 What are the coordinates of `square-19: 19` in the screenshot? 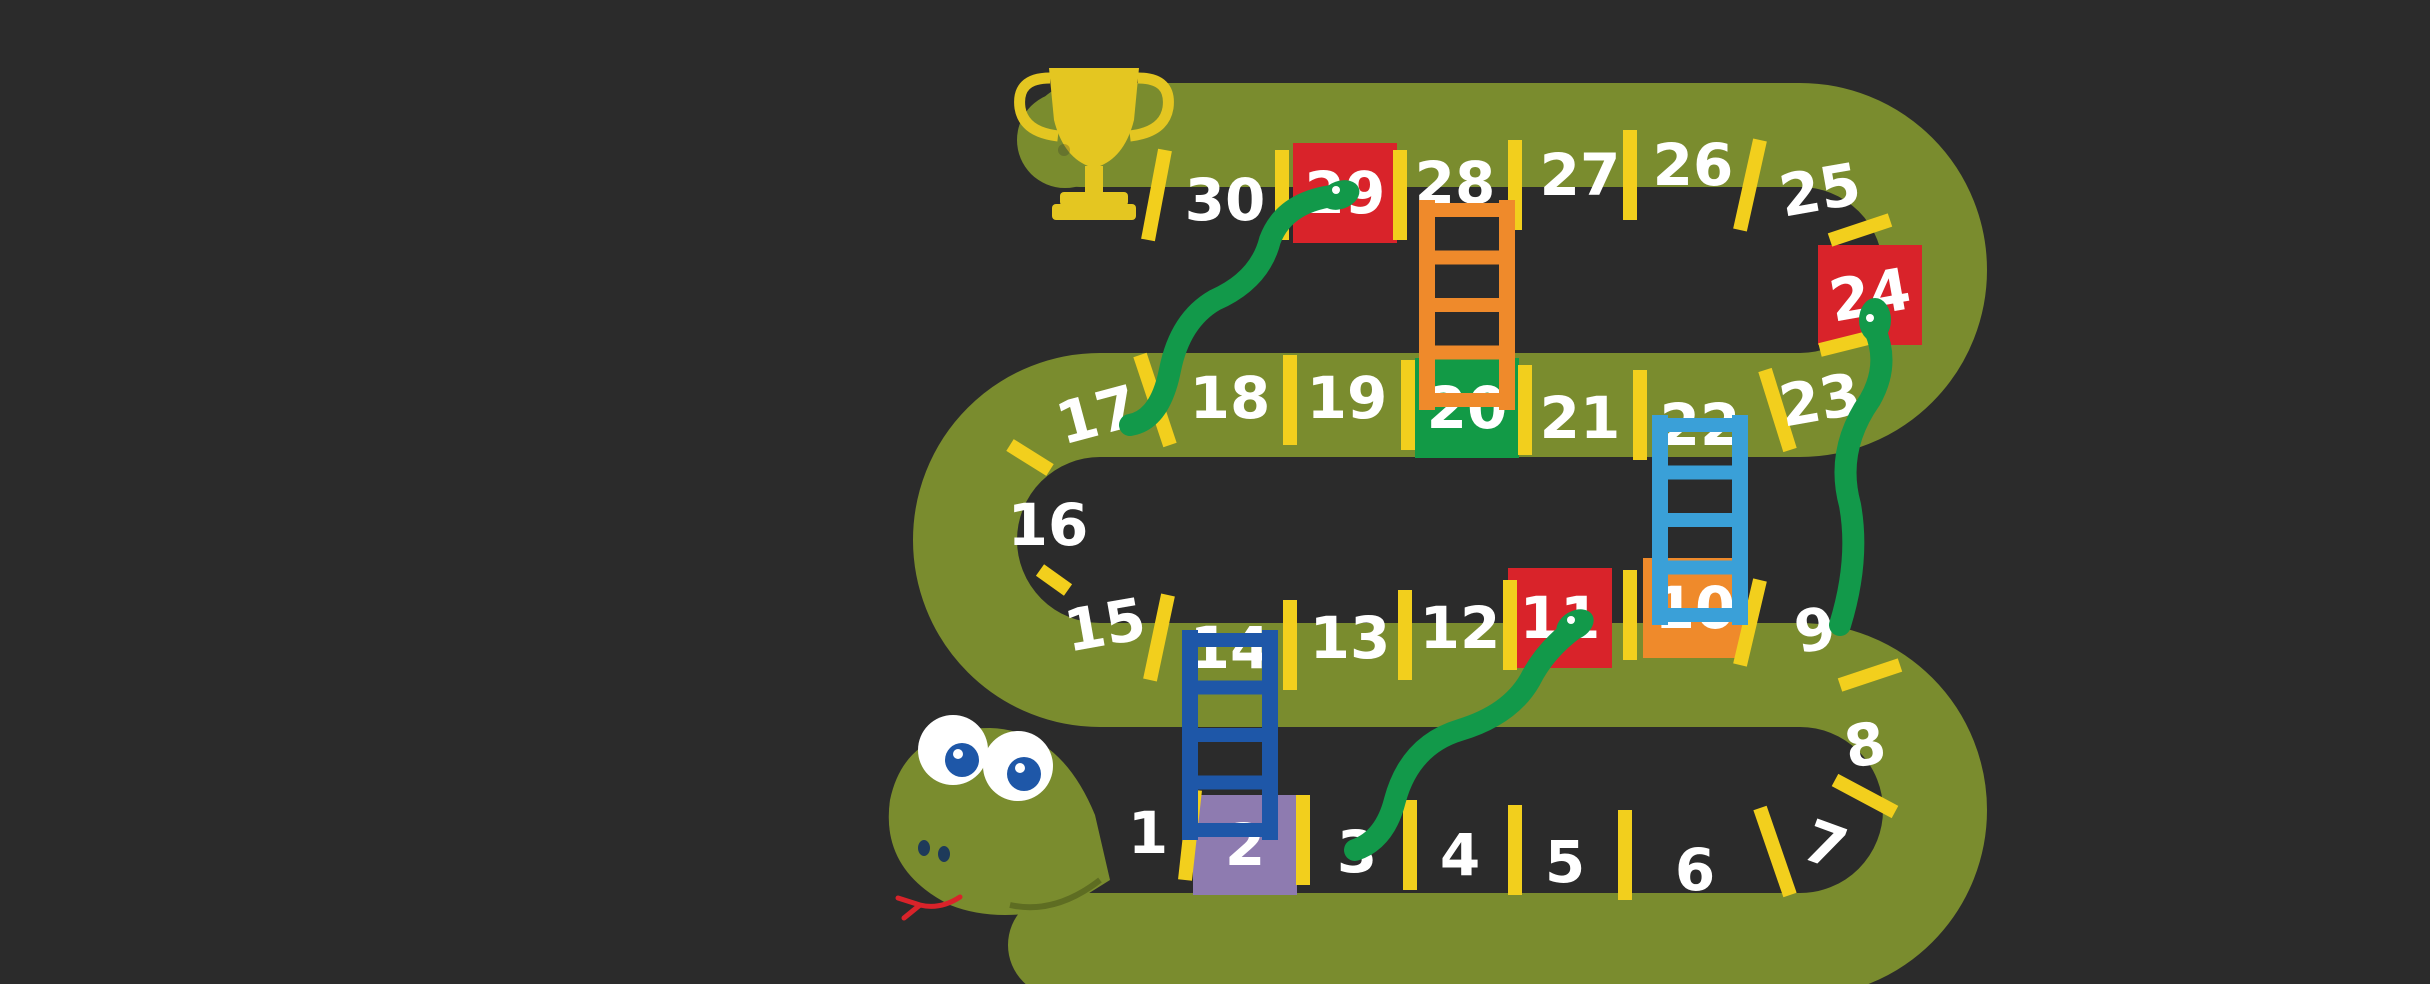 It's located at (1347, 398).